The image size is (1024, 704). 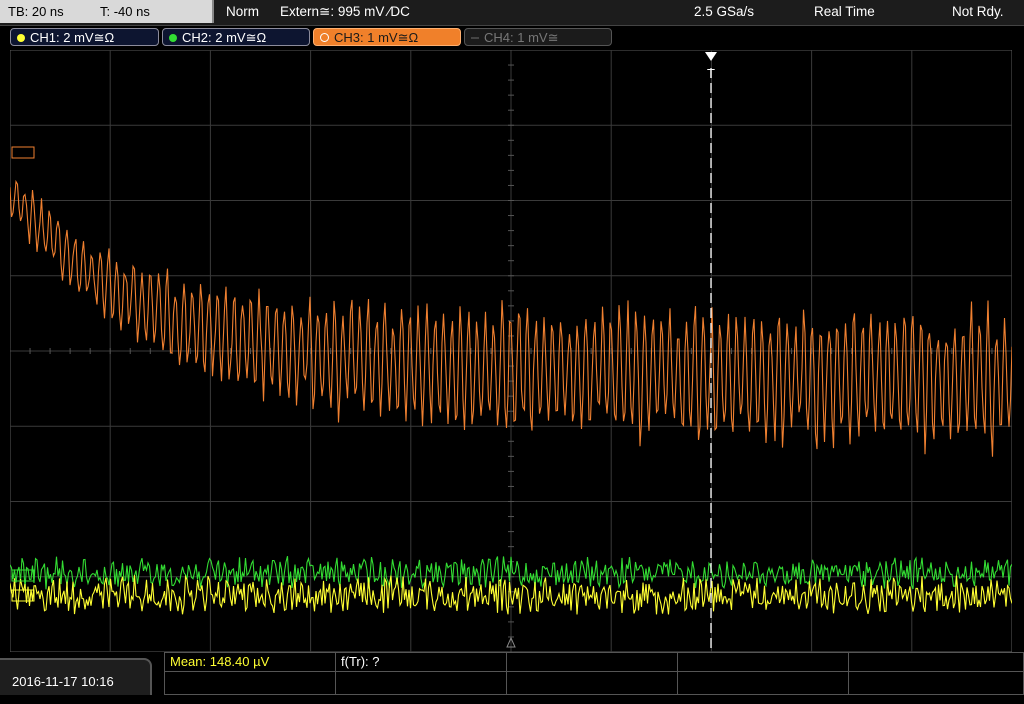 I want to click on sample-rate-label: 2.5 GSa/s, so click(x=724, y=12).